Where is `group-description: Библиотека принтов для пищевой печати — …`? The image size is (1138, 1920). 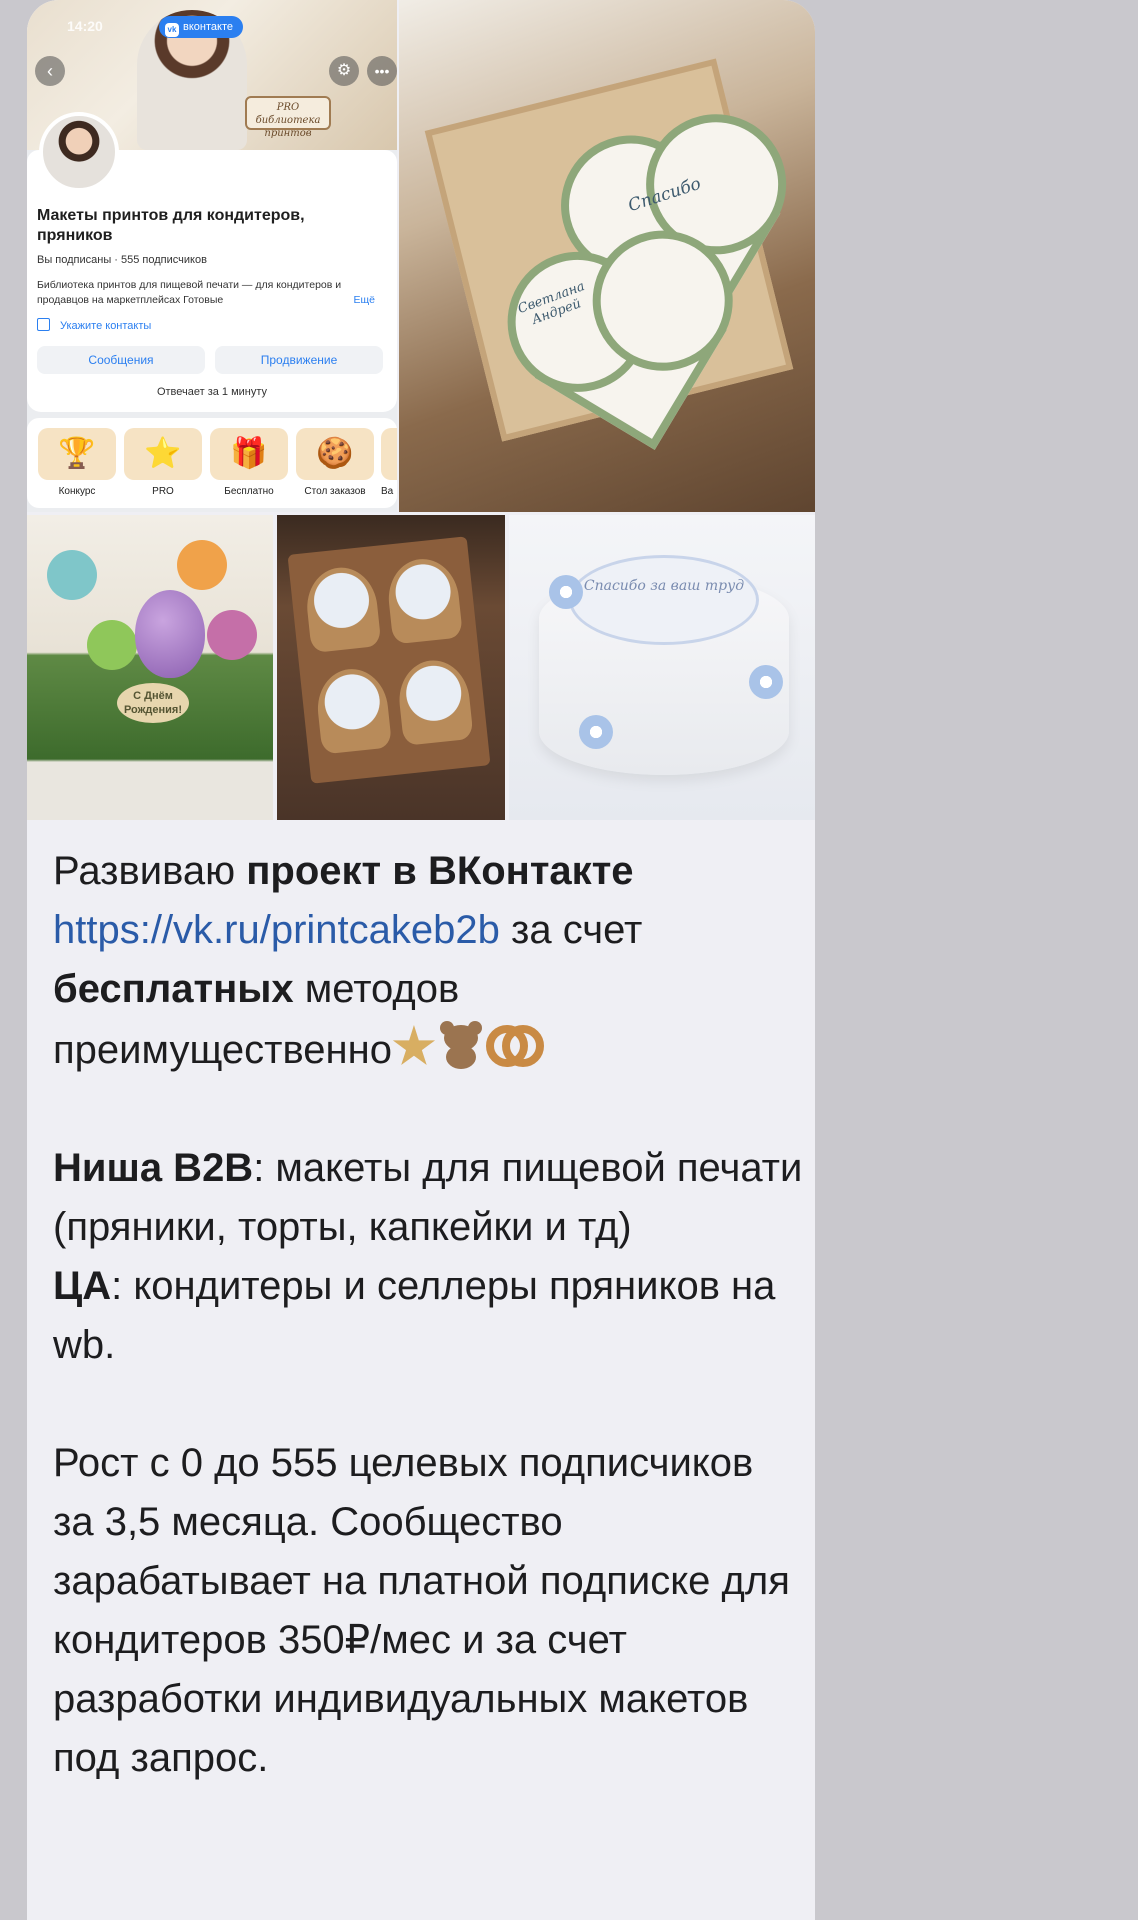
group-description: Библиотека принтов для пищевой печати — … is located at coordinates (212, 293).